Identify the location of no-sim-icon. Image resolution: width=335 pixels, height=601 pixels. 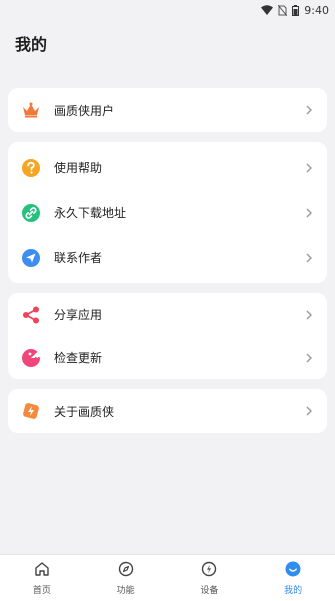
(283, 10).